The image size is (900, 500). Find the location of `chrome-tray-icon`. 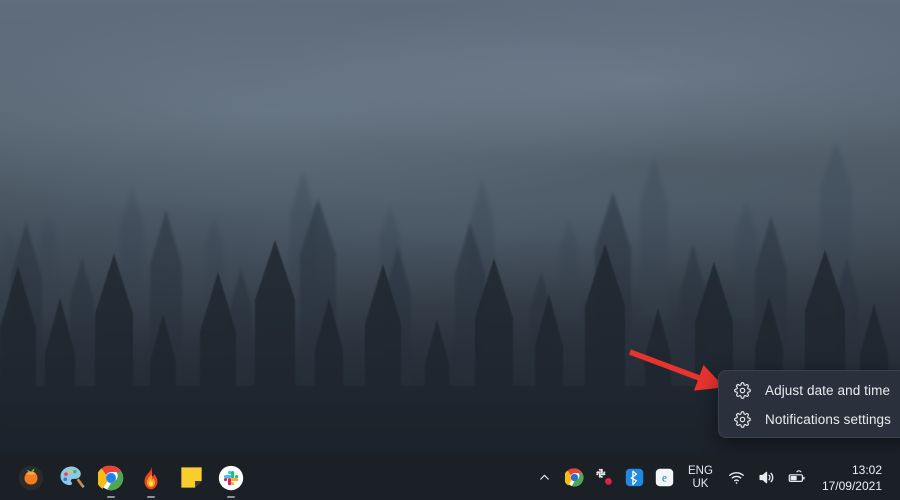

chrome-tray-icon is located at coordinates (574, 478).